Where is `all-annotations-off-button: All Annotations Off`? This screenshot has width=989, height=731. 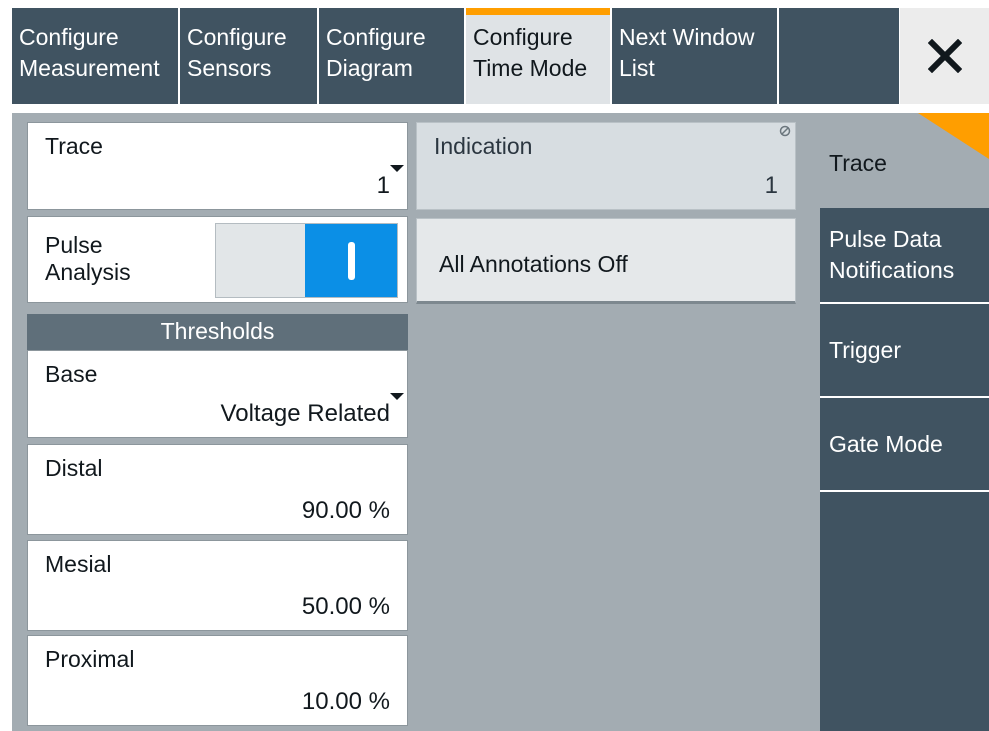
all-annotations-off-button: All Annotations Off is located at coordinates (606, 261).